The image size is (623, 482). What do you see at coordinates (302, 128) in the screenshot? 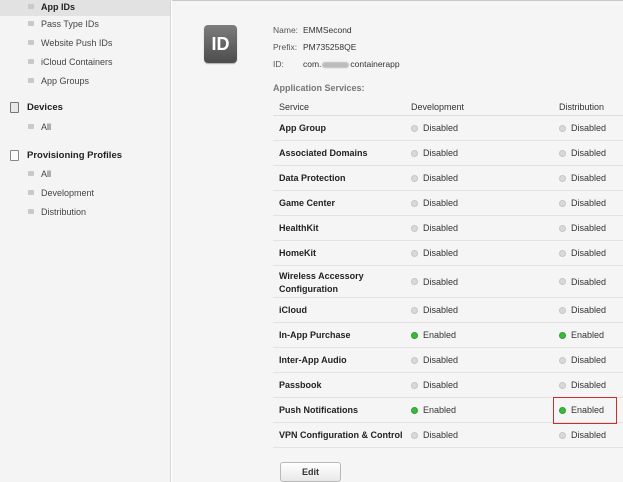
I see `service-name: App Group` at bounding box center [302, 128].